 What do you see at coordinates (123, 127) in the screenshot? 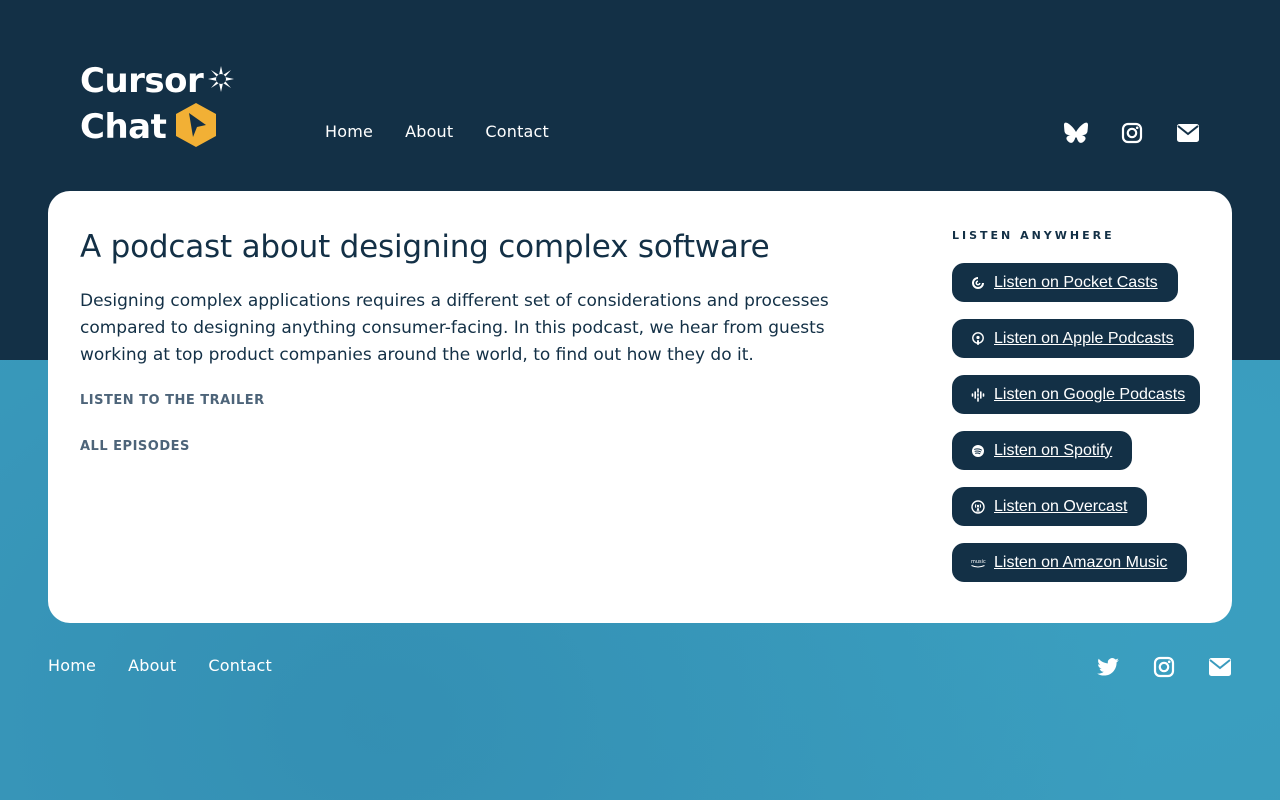
I see `logo-line-2: Chat` at bounding box center [123, 127].